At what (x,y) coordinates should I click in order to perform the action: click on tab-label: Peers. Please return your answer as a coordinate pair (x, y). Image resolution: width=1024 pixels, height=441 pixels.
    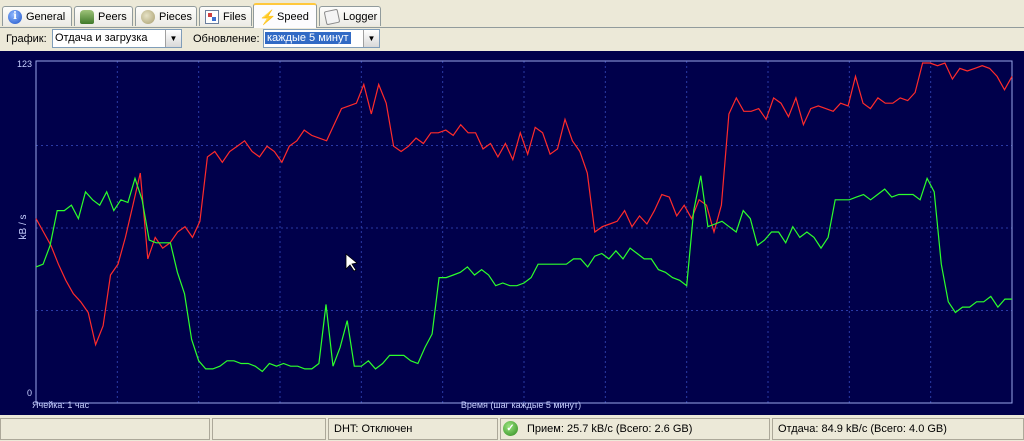
    Looking at the image, I should click on (112, 16).